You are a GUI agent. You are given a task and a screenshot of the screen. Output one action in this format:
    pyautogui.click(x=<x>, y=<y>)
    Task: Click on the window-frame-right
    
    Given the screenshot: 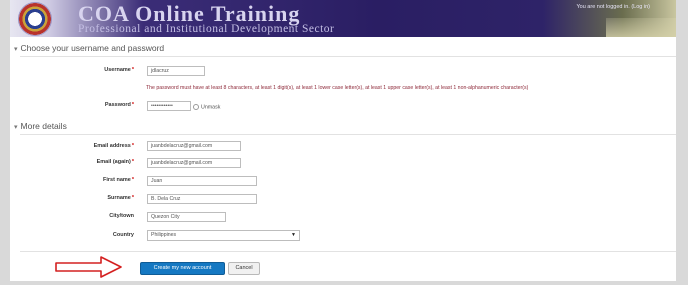 What is the action you would take?
    pyautogui.click(x=682, y=142)
    